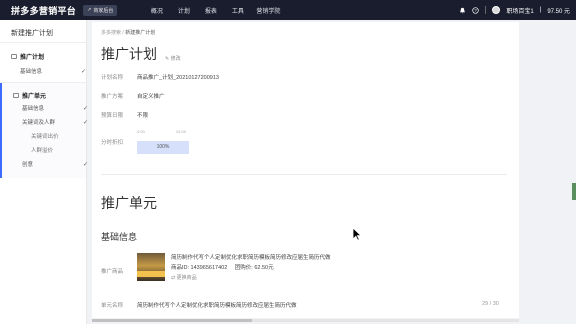 The width and height of the screenshot is (576, 324). Describe the element at coordinates (129, 54) in the screenshot. I see `plan-section-title: 推广计划` at that location.